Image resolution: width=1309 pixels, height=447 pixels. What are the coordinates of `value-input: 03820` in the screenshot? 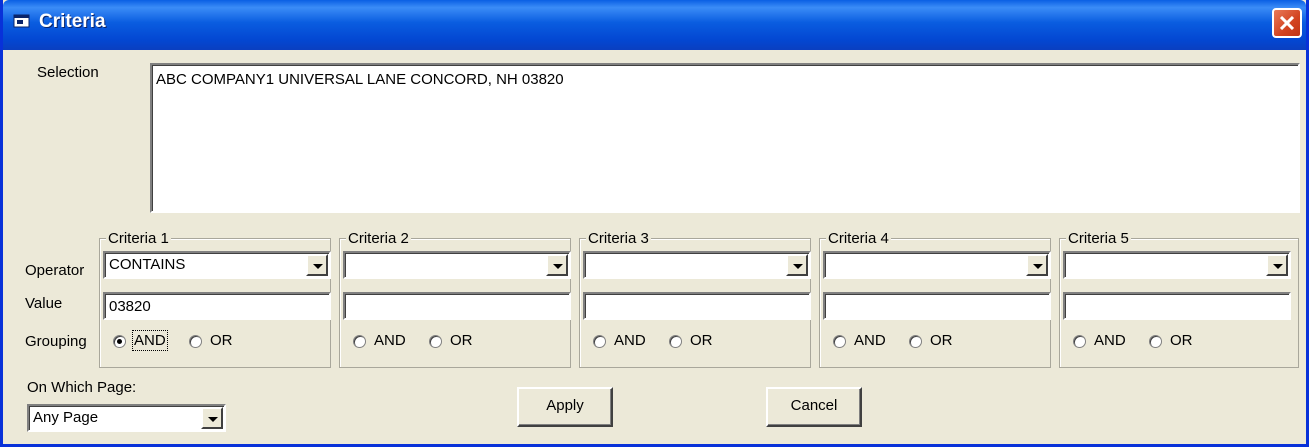 It's located at (217, 306).